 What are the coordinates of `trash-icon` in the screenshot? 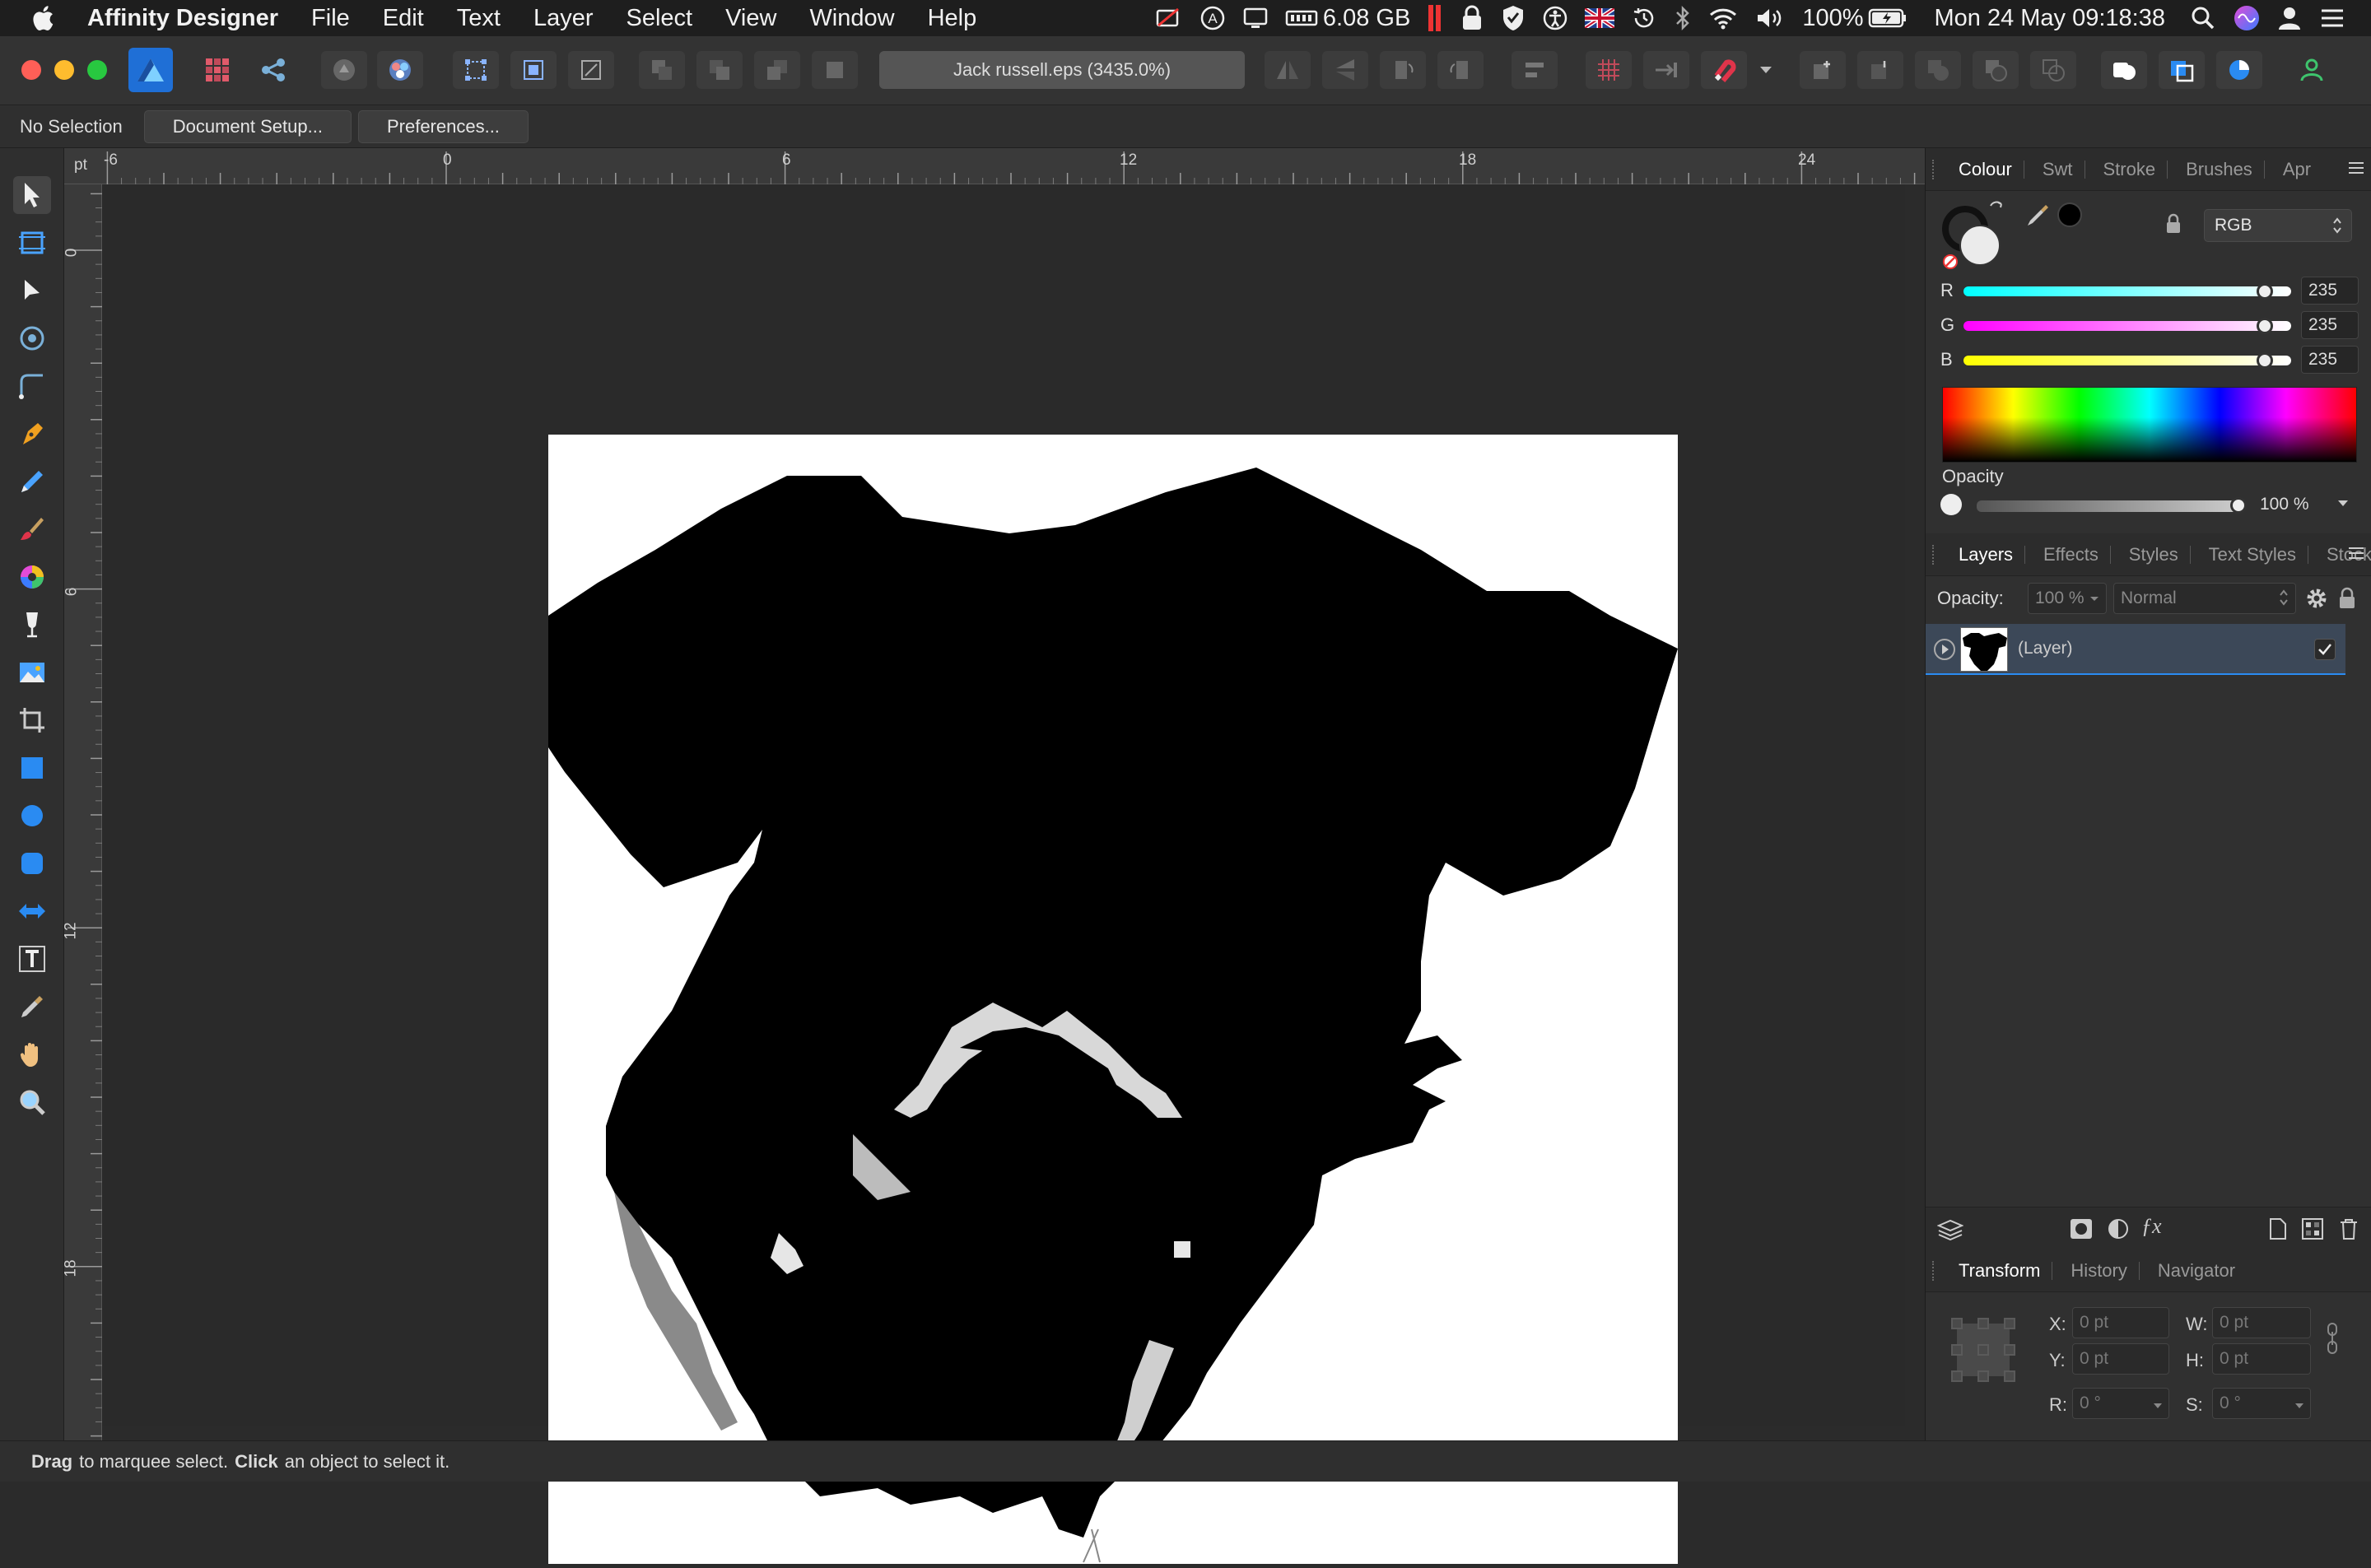 It's located at (2349, 1231).